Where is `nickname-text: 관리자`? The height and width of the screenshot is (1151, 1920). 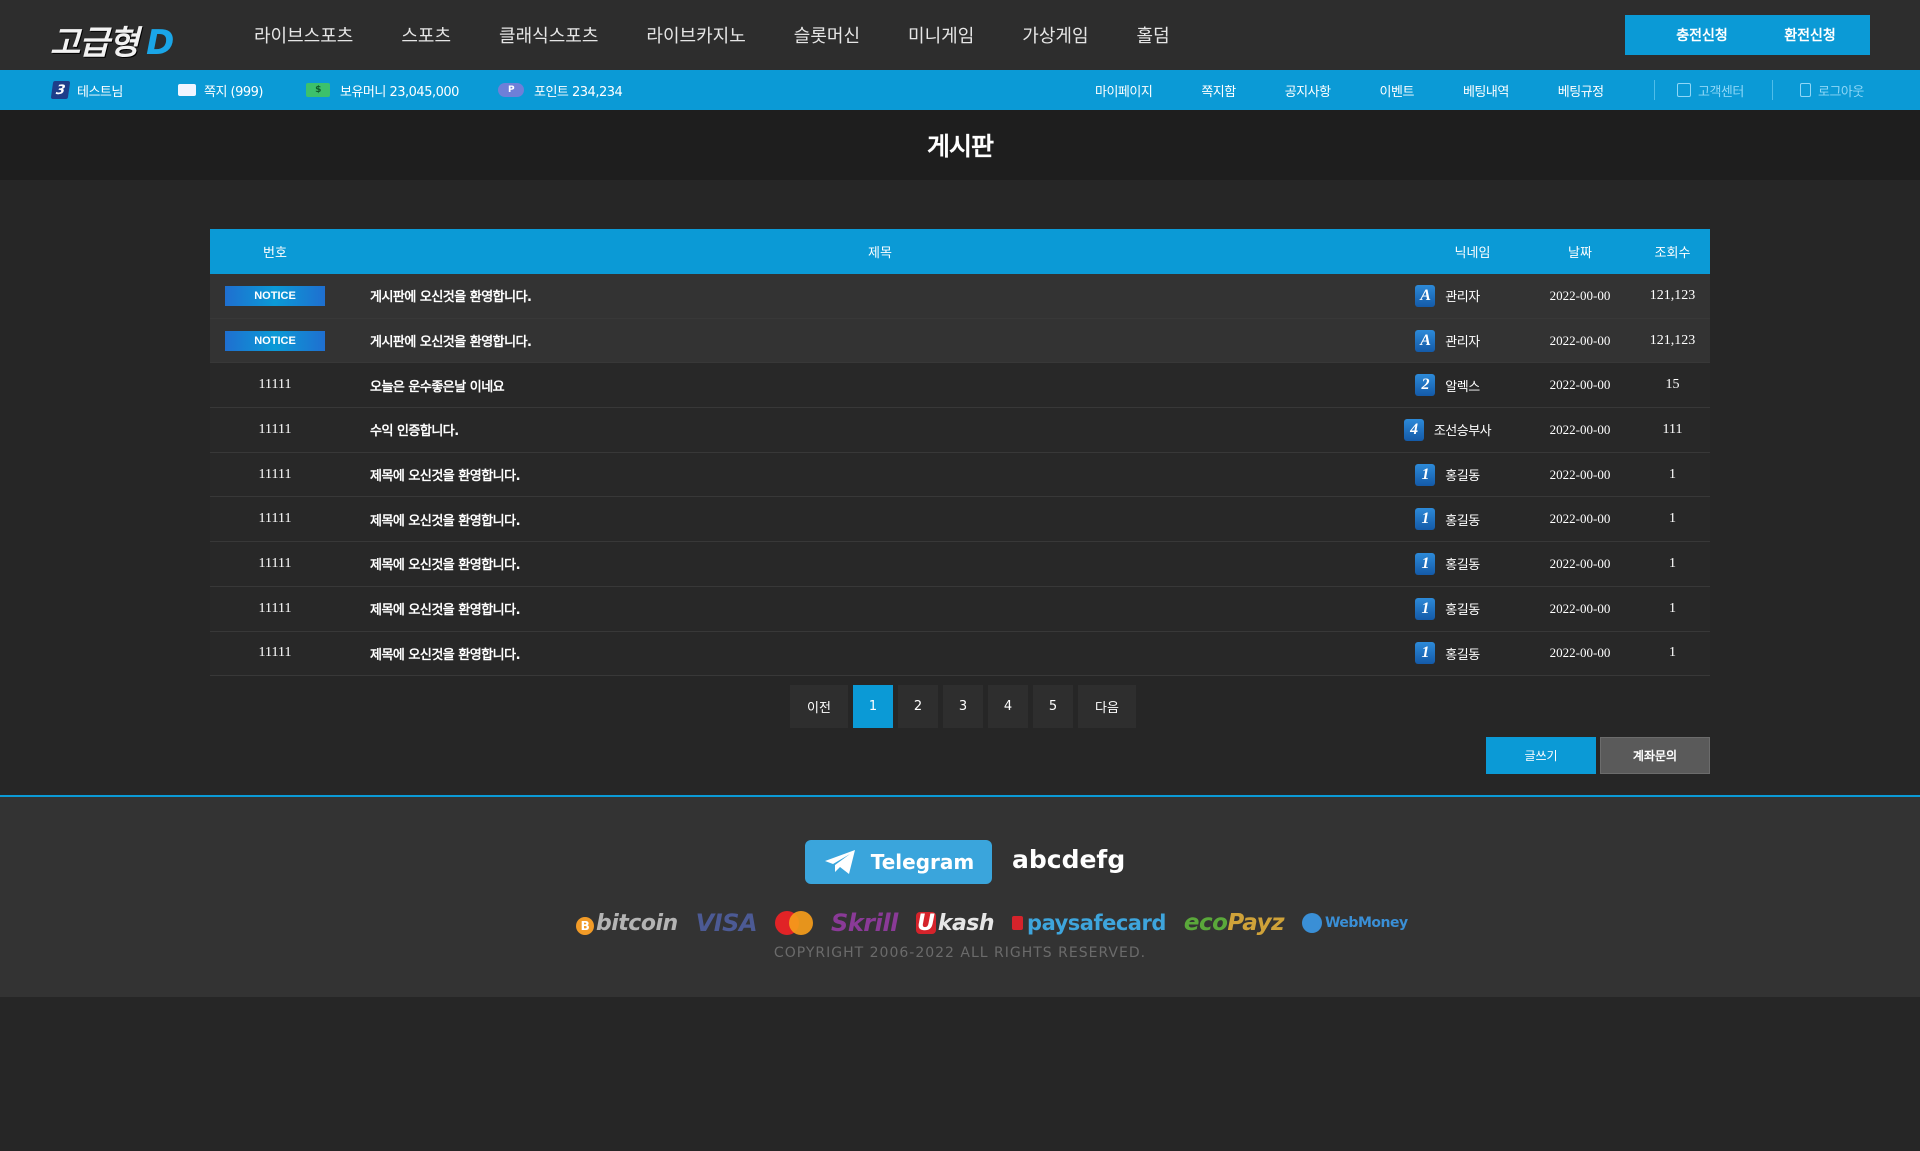 nickname-text: 관리자 is located at coordinates (1462, 298).